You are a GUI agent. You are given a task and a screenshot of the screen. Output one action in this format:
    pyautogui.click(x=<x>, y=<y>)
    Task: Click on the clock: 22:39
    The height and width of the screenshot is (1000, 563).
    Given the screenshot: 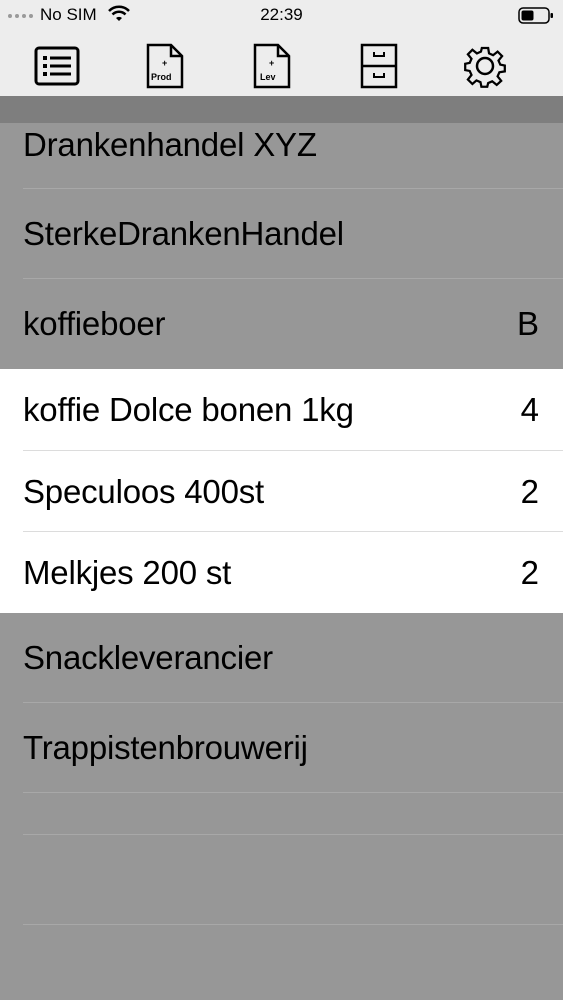 What is the action you would take?
    pyautogui.click(x=281, y=14)
    